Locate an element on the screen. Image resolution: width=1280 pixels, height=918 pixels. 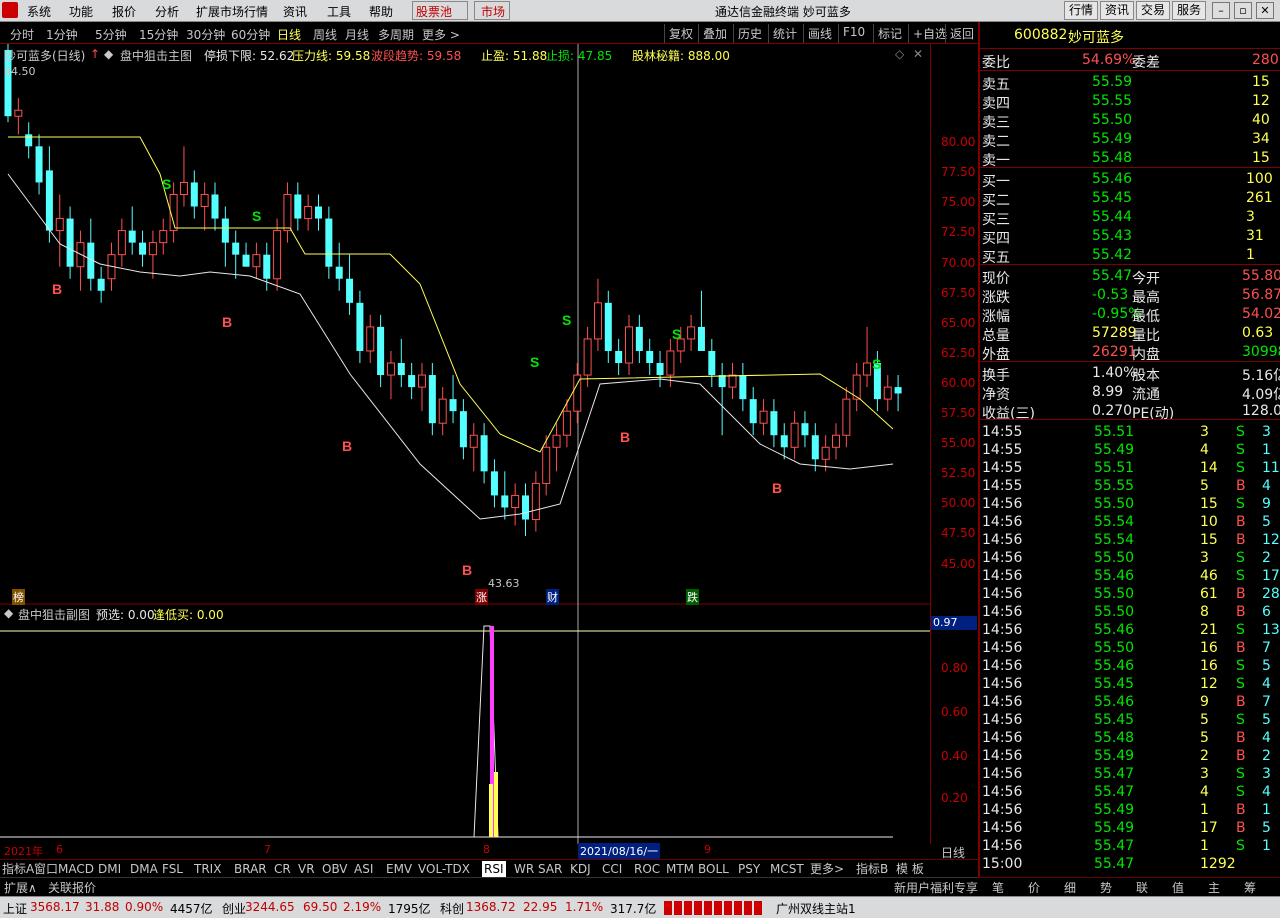
indicator-tab: RSI is located at coordinates (494, 869).